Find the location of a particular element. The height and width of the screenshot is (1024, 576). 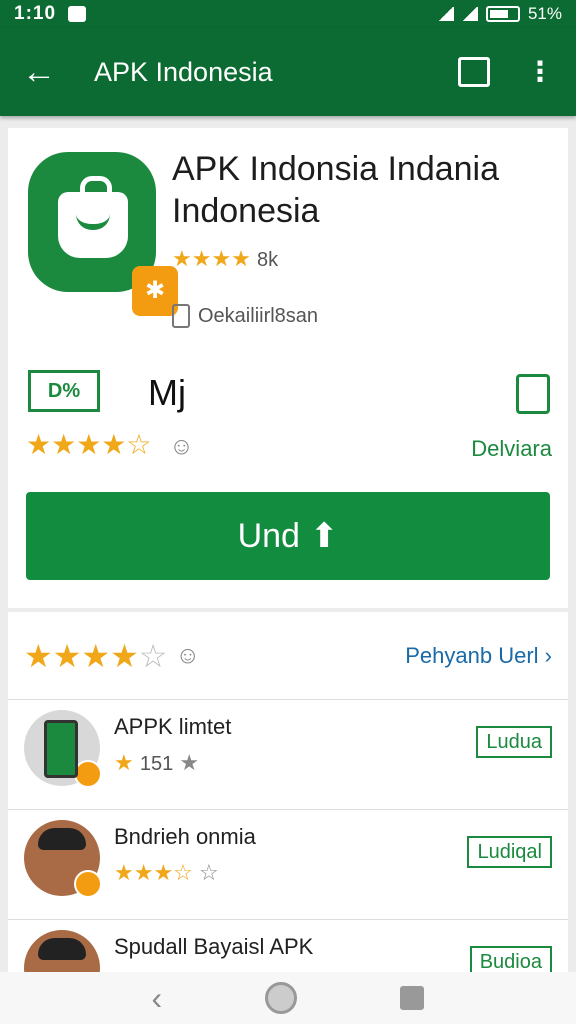

content-rating-badge: D% is located at coordinates (64, 391).